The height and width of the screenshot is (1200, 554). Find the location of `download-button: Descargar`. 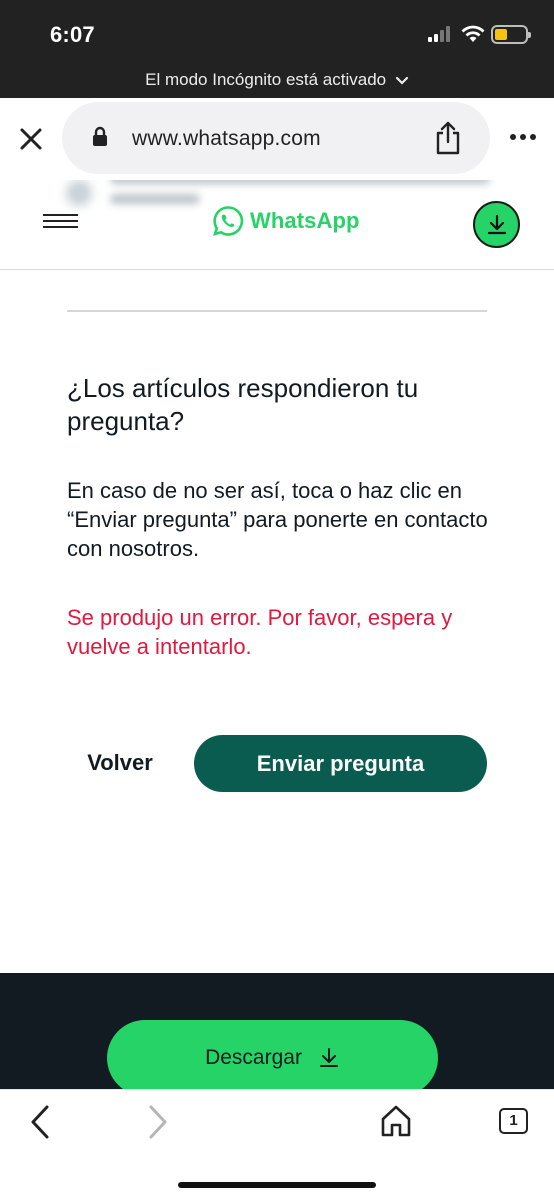

download-button: Descargar is located at coordinates (272, 1058).